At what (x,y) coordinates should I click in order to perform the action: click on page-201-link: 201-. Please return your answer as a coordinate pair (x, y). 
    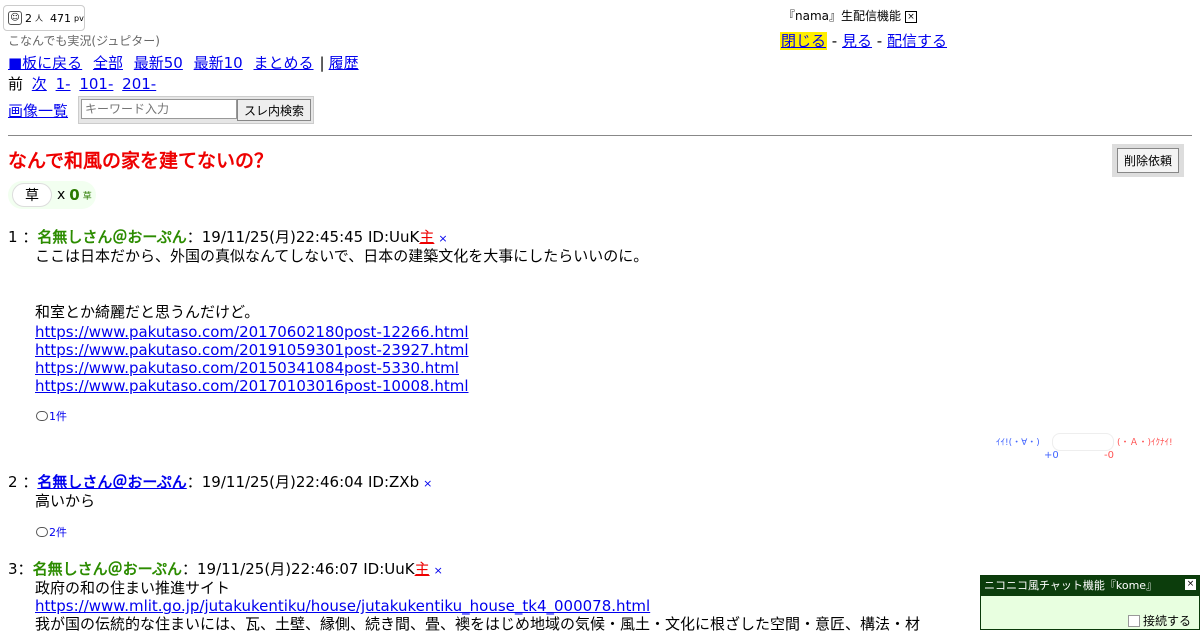
    Looking at the image, I should click on (139, 84).